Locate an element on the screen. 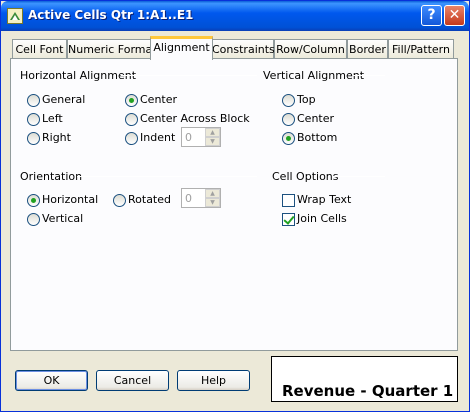 The width and height of the screenshot is (470, 412). help-titlebar-button: ? is located at coordinates (431, 15).